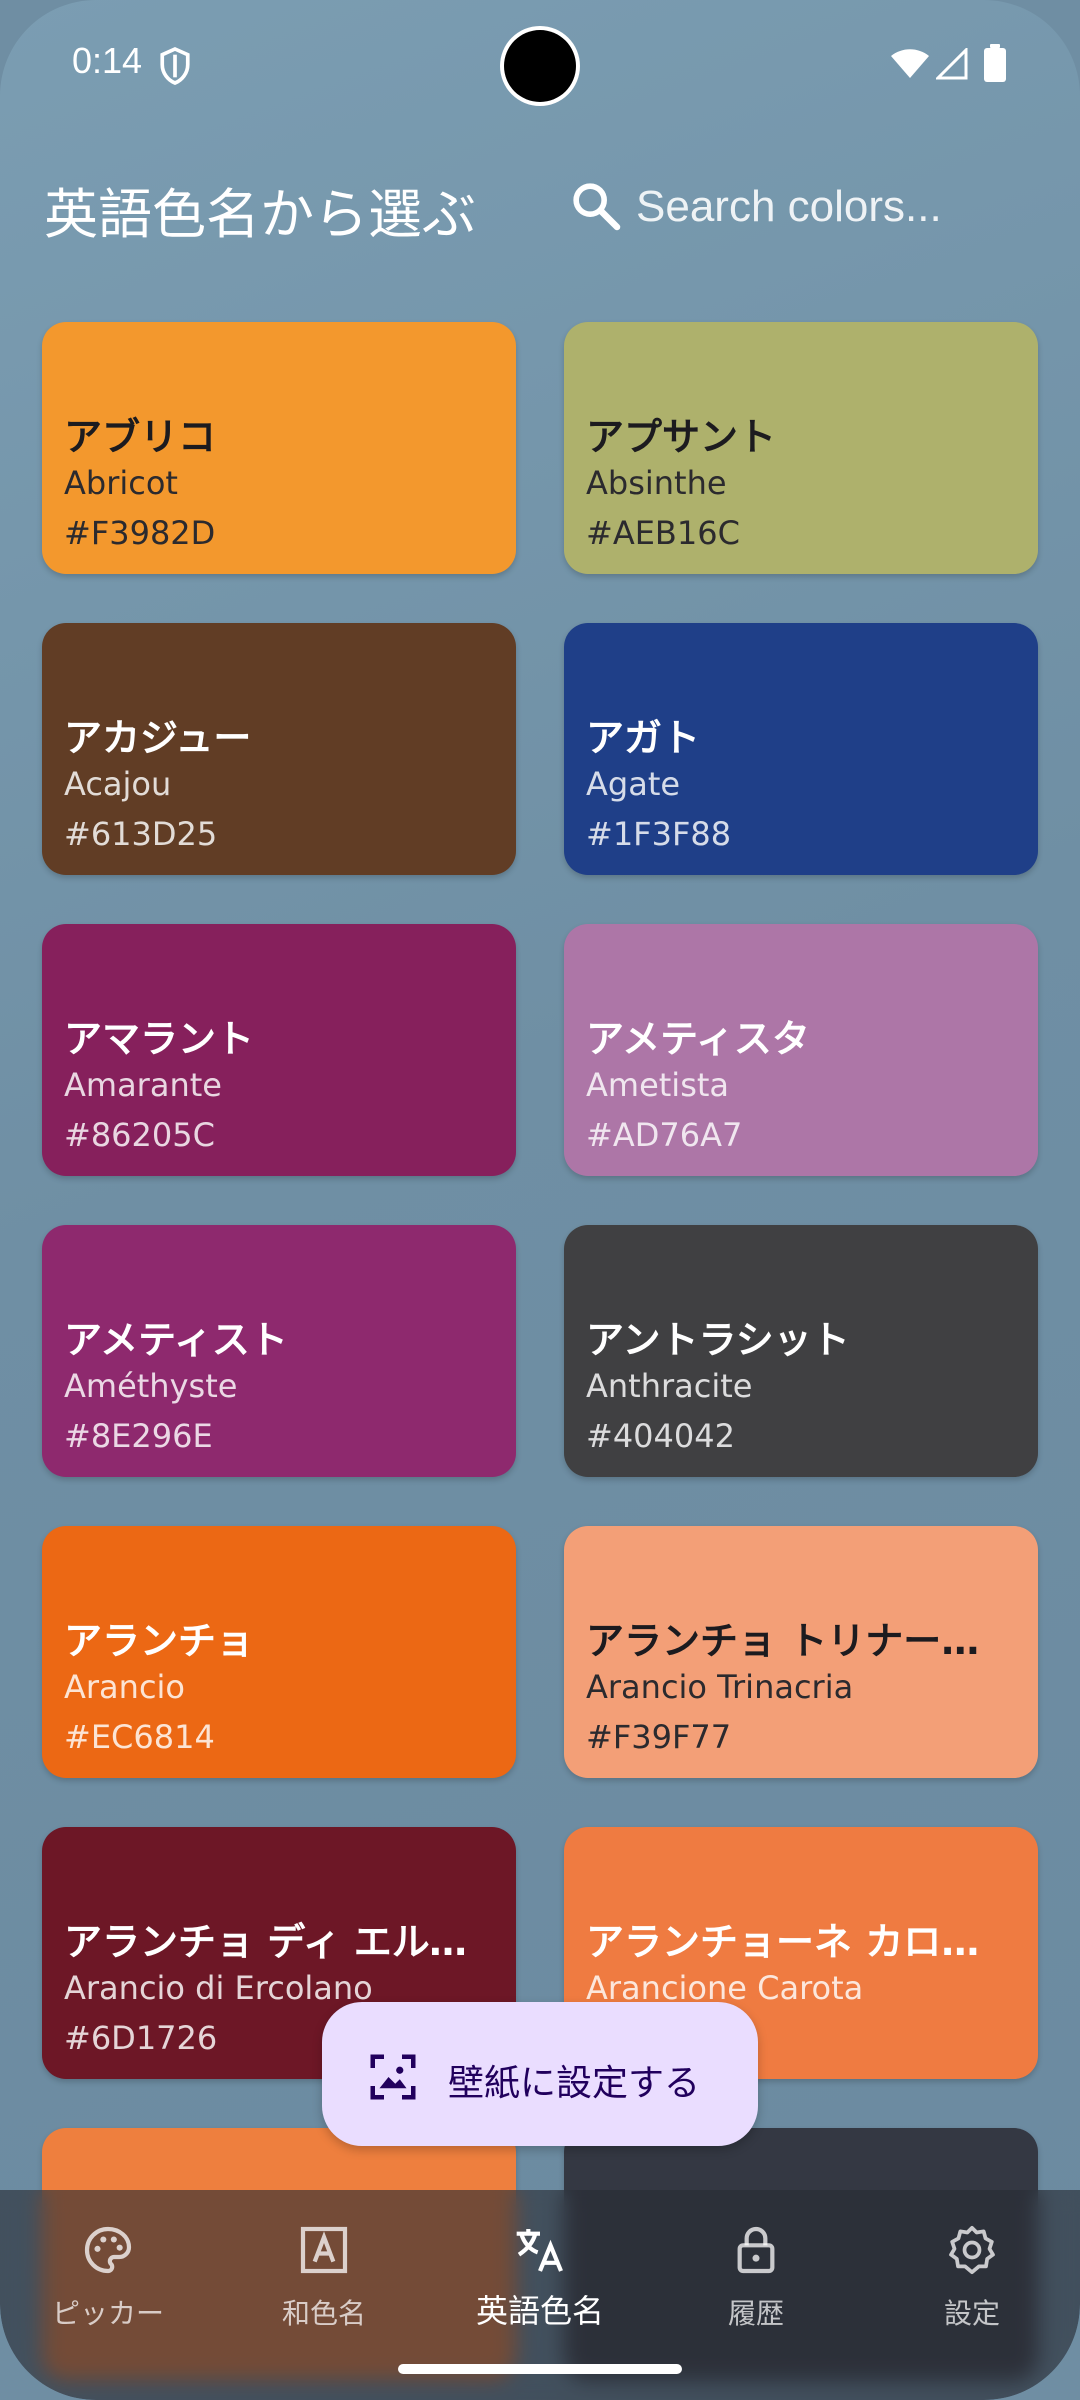  What do you see at coordinates (140, 437) in the screenshot?
I see `color-name-jp: アブリコ` at bounding box center [140, 437].